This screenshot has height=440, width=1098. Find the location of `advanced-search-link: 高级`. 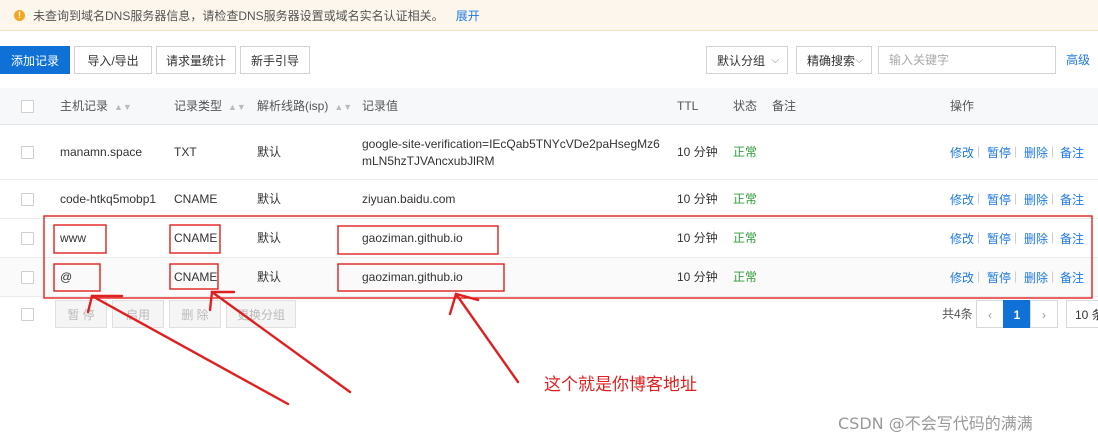

advanced-search-link: 高级 is located at coordinates (1078, 60).